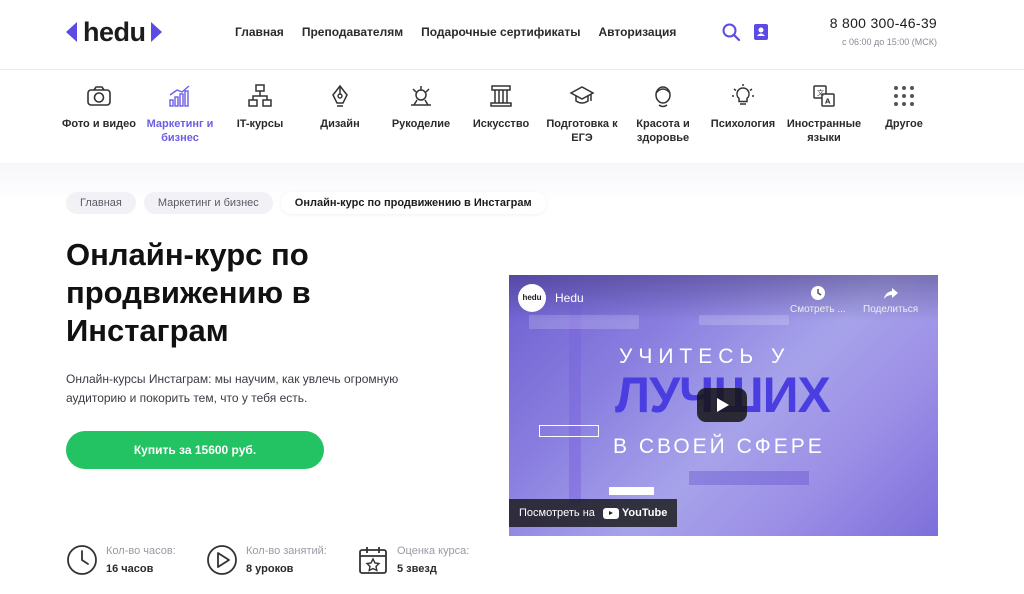  Describe the element at coordinates (890, 293) in the screenshot. I see `share-arrow-icon` at that location.